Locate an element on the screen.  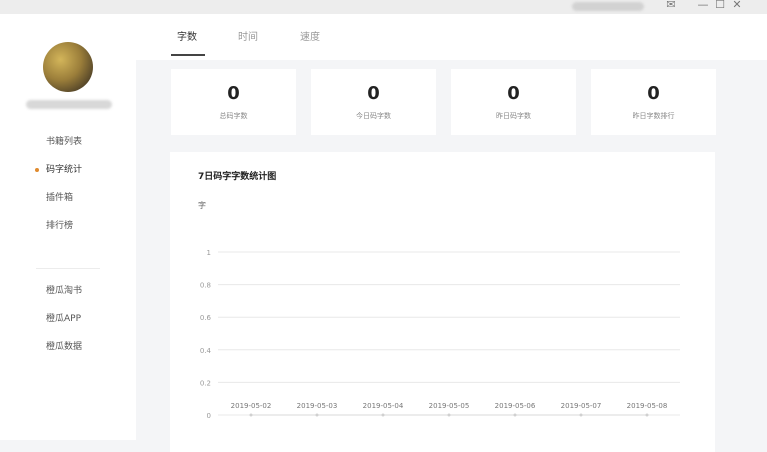
sidebar-item-label: 码字统计 is located at coordinates (64, 170).